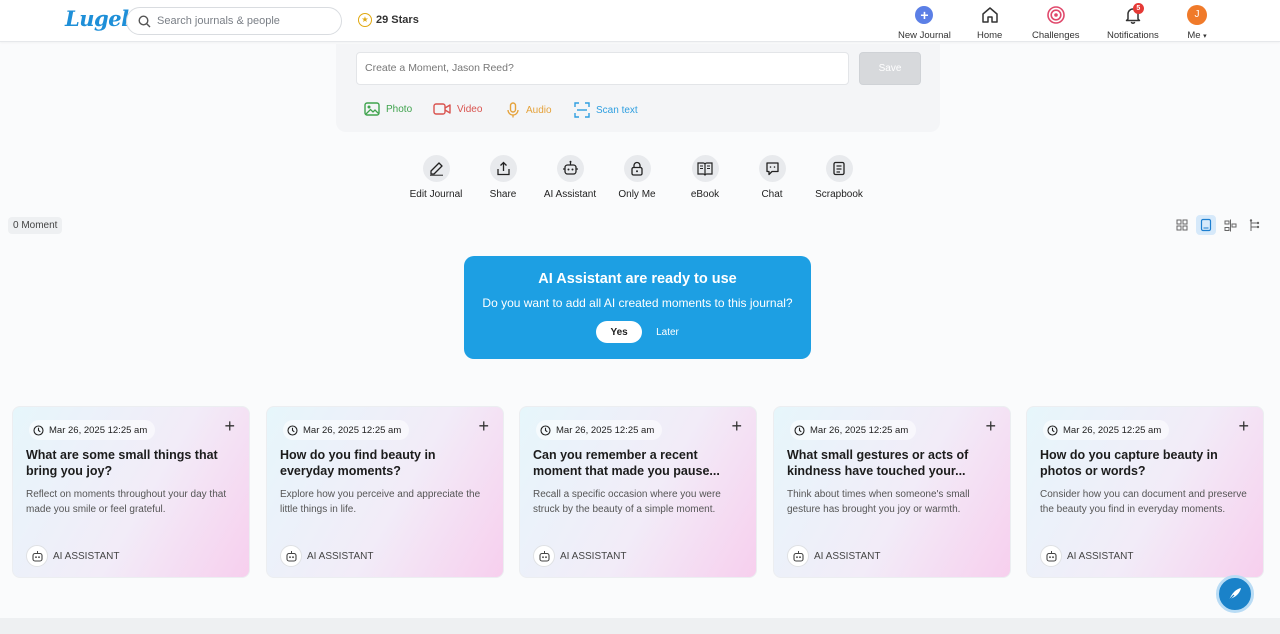  What do you see at coordinates (1056, 22) in the screenshot?
I see `nav-challenges: Challenges` at bounding box center [1056, 22].